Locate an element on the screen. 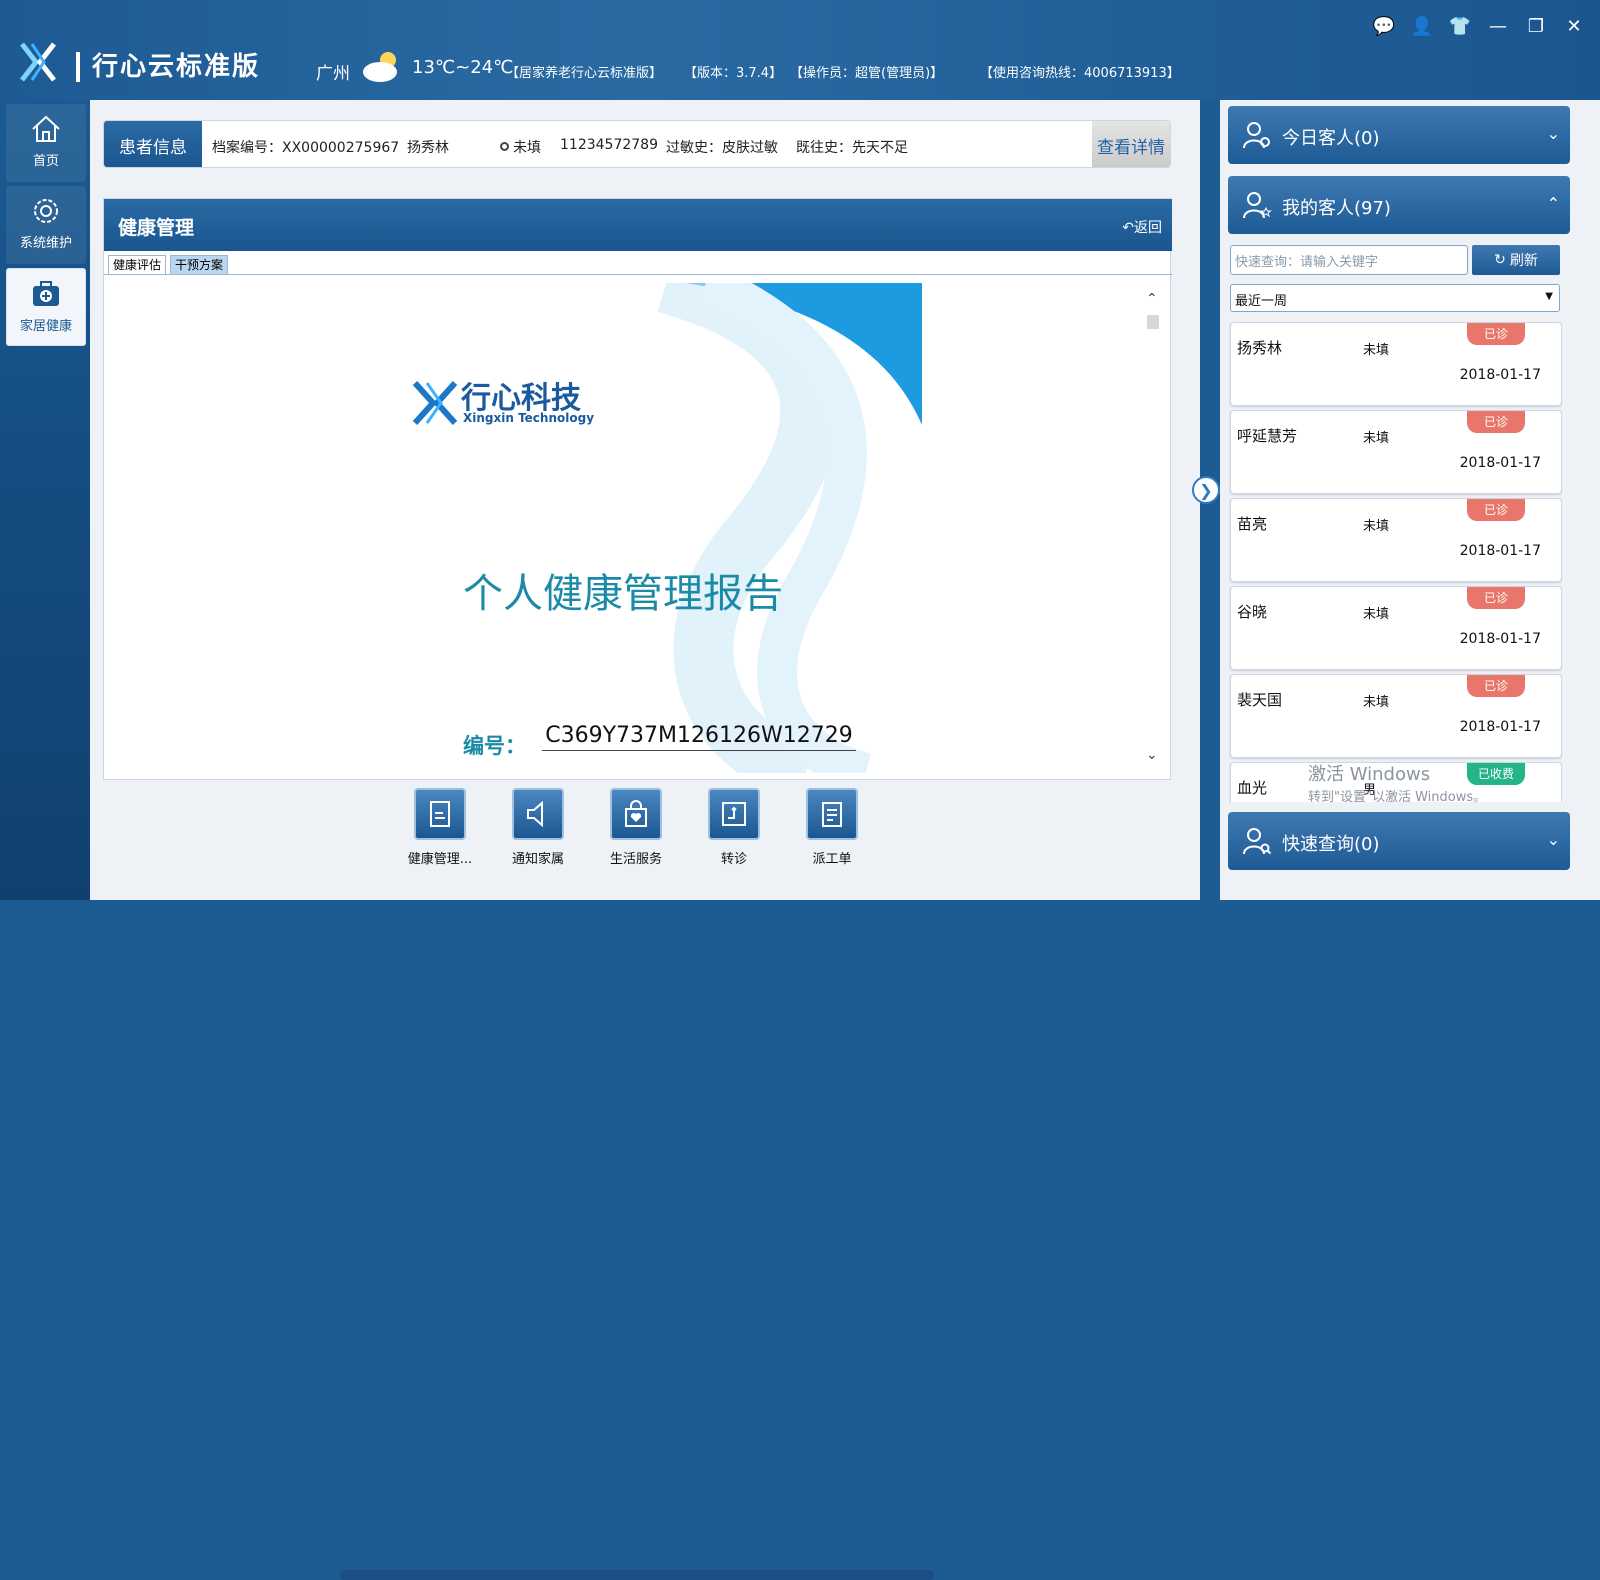  city-label: 广州 is located at coordinates (333, 74).